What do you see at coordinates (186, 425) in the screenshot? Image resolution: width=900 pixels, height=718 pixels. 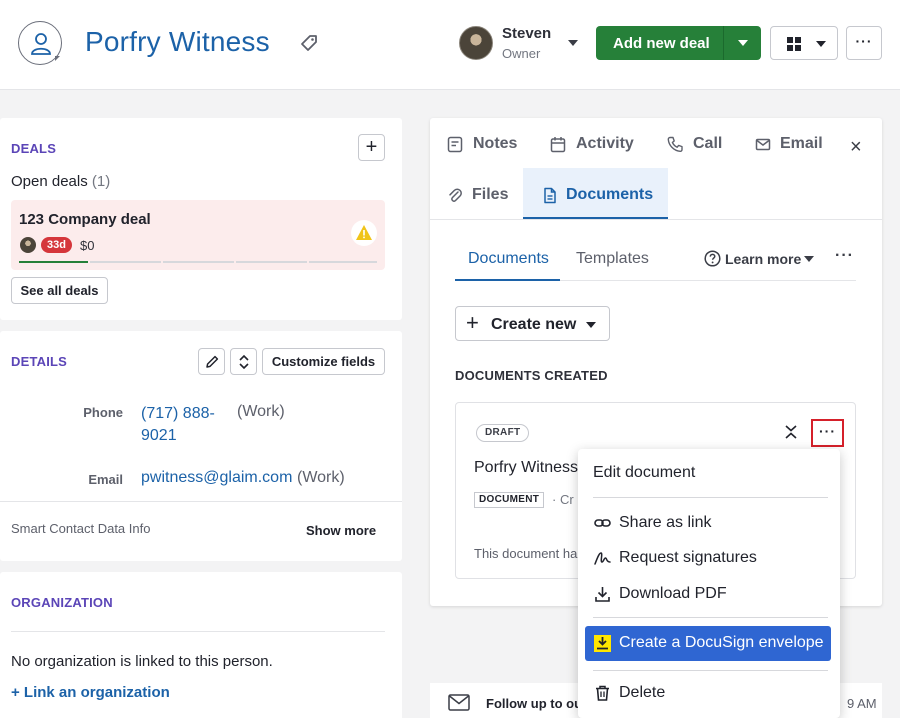 I see `phone-value-link: (717) 888-9021` at bounding box center [186, 425].